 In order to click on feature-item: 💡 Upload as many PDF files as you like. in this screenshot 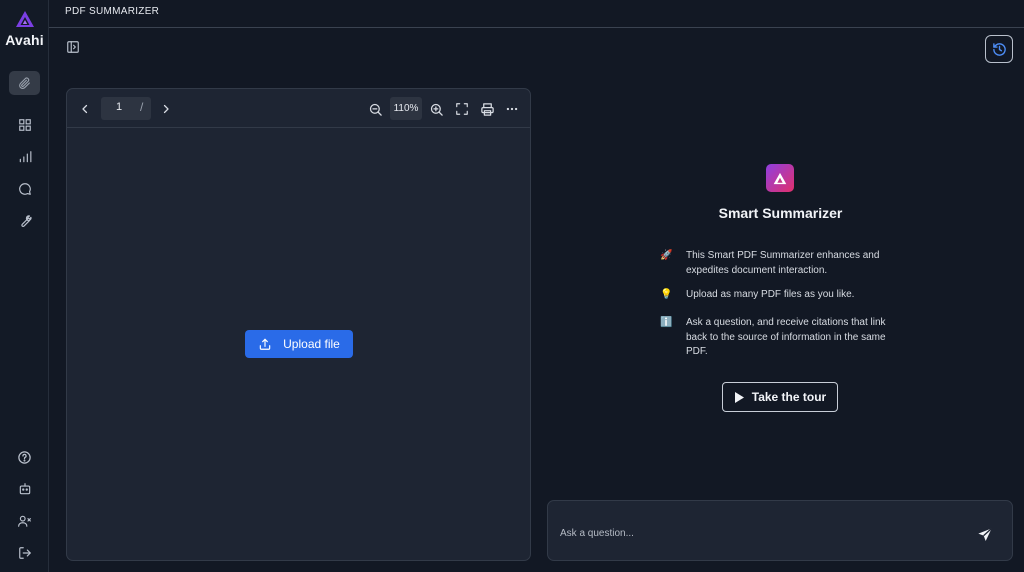, I will do `click(780, 296)`.